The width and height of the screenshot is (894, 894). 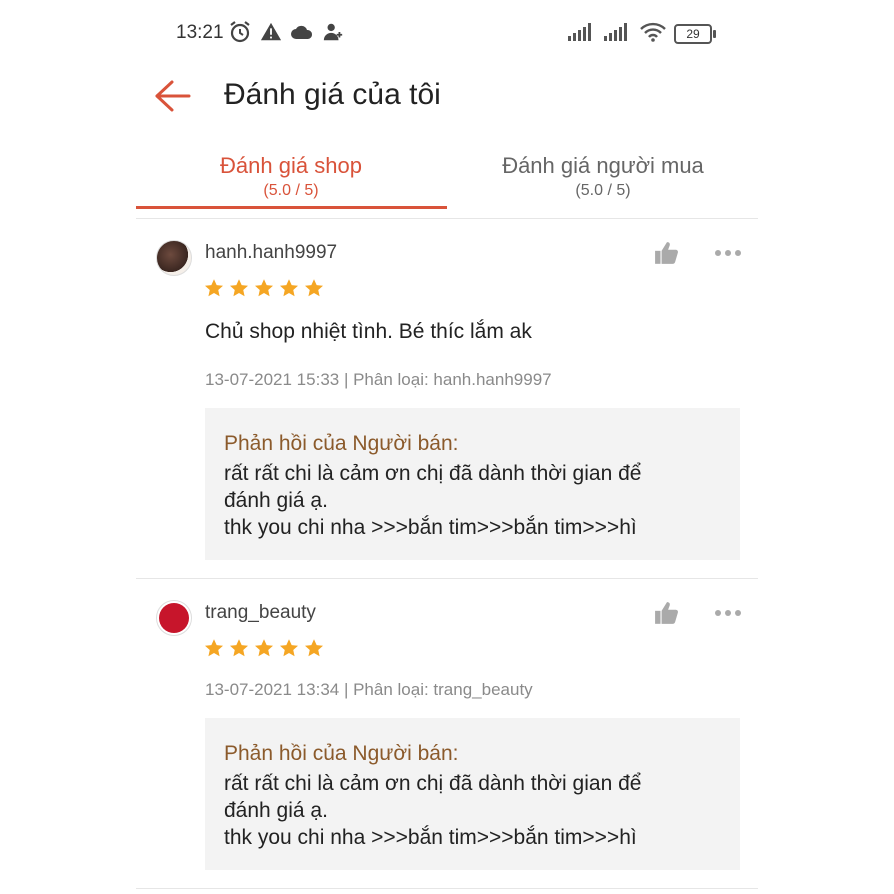 I want to click on tab-label: Đánh giá người mua, so click(x=603, y=165).